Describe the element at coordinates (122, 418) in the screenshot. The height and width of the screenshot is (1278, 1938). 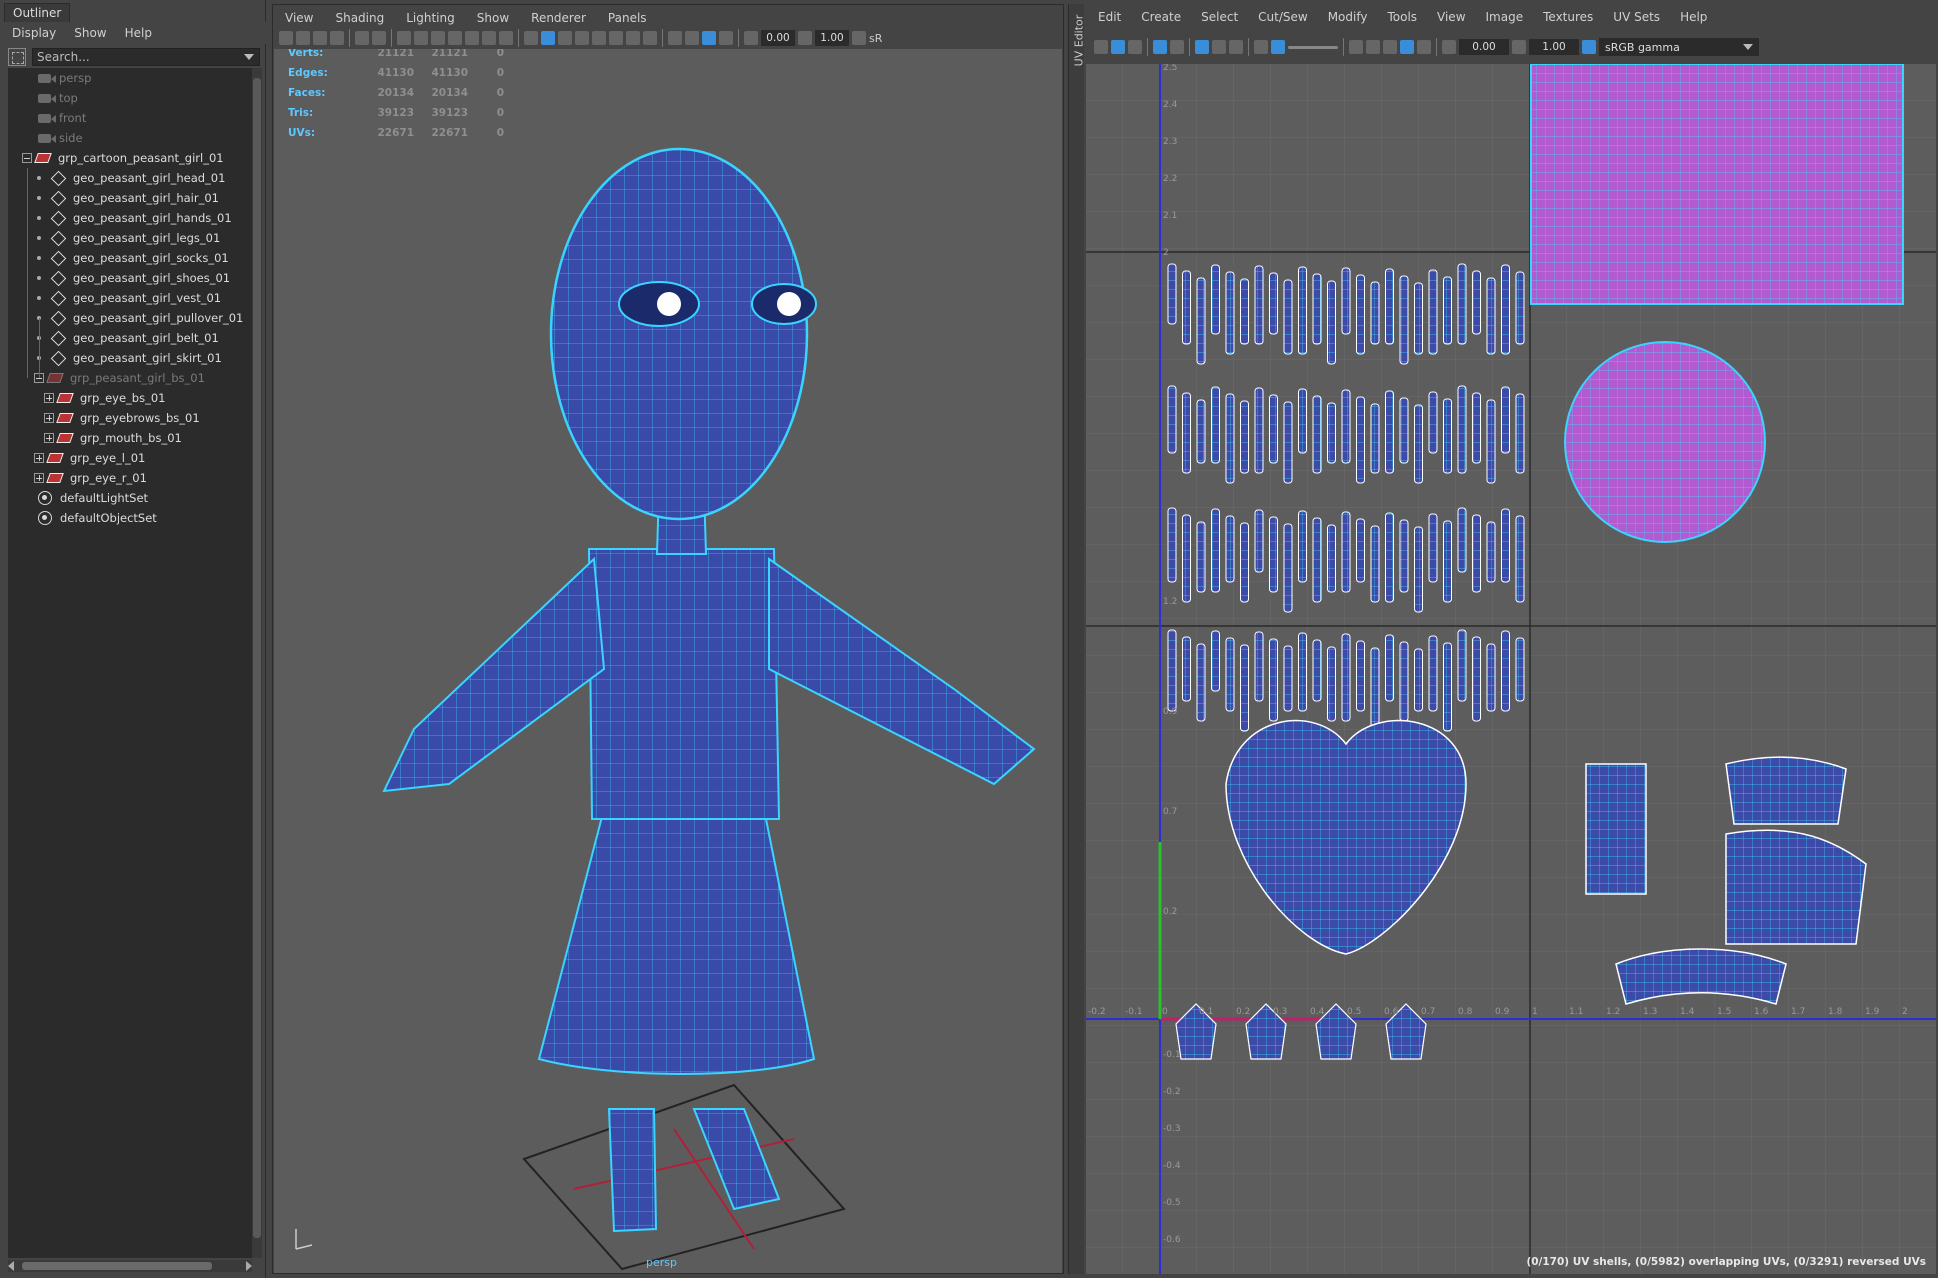
I see `outliner-item: grp_eyebrows_bs_01` at that location.